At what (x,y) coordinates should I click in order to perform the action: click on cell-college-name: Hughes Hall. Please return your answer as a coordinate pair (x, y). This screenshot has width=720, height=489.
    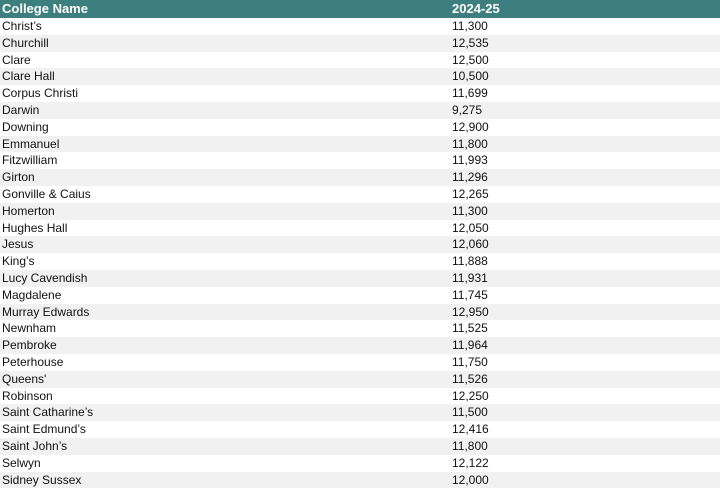
    Looking at the image, I should click on (225, 228).